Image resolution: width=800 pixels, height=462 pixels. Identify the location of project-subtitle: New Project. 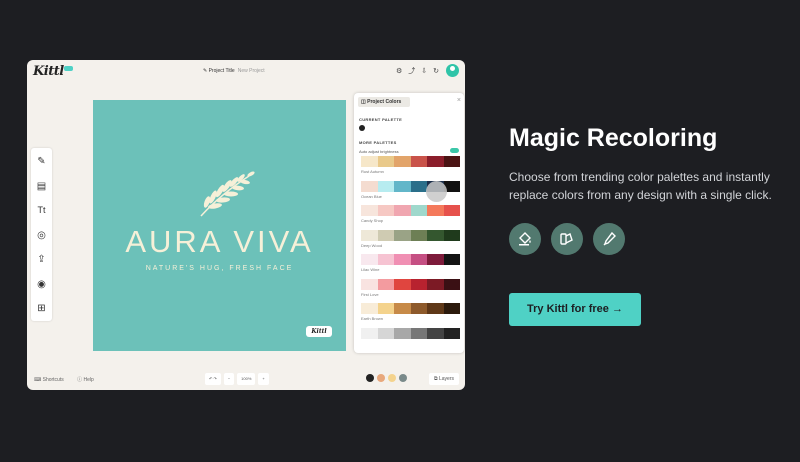
(251, 71).